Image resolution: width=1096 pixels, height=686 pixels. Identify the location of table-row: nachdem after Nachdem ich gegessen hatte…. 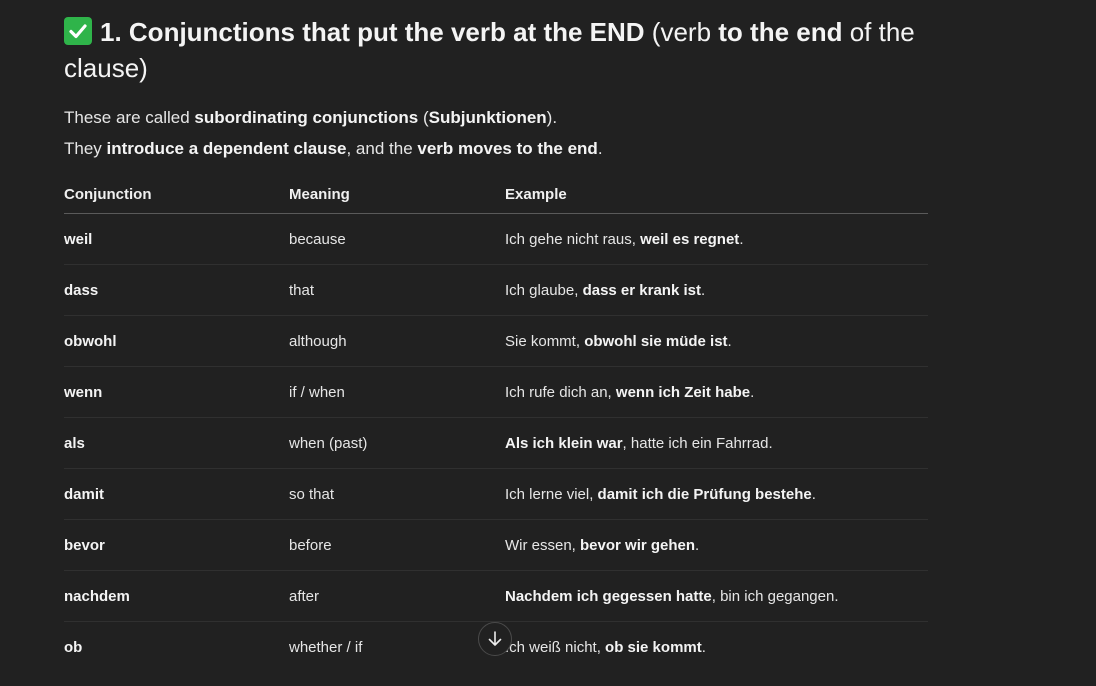
(496, 596).